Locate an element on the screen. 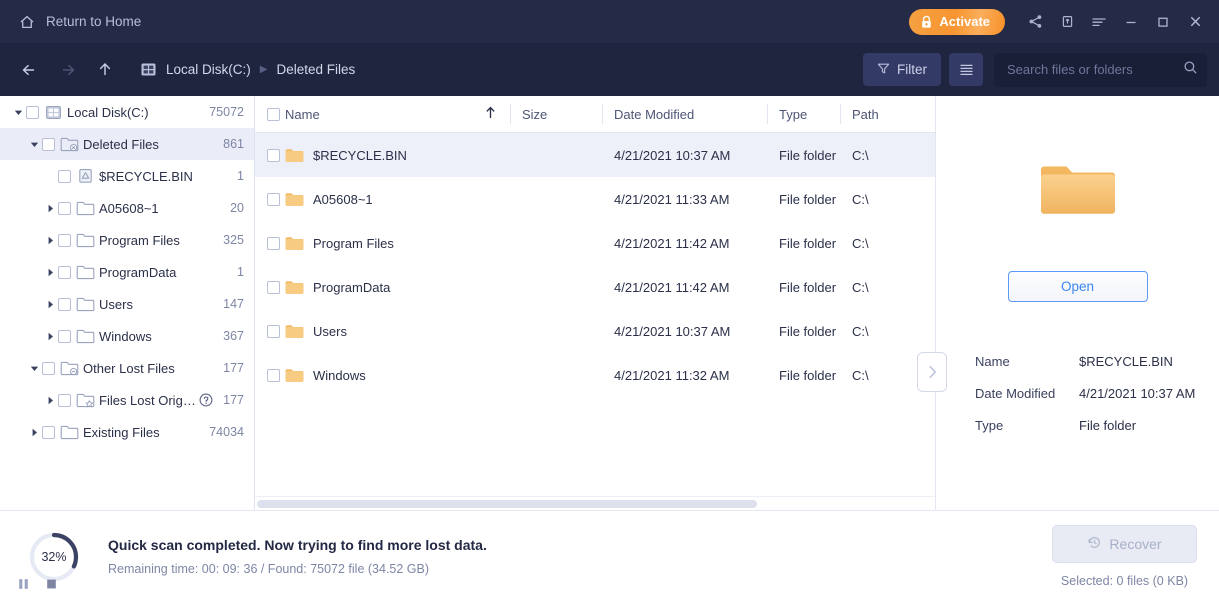 The image size is (1219, 602). close-icon is located at coordinates (1195, 21).